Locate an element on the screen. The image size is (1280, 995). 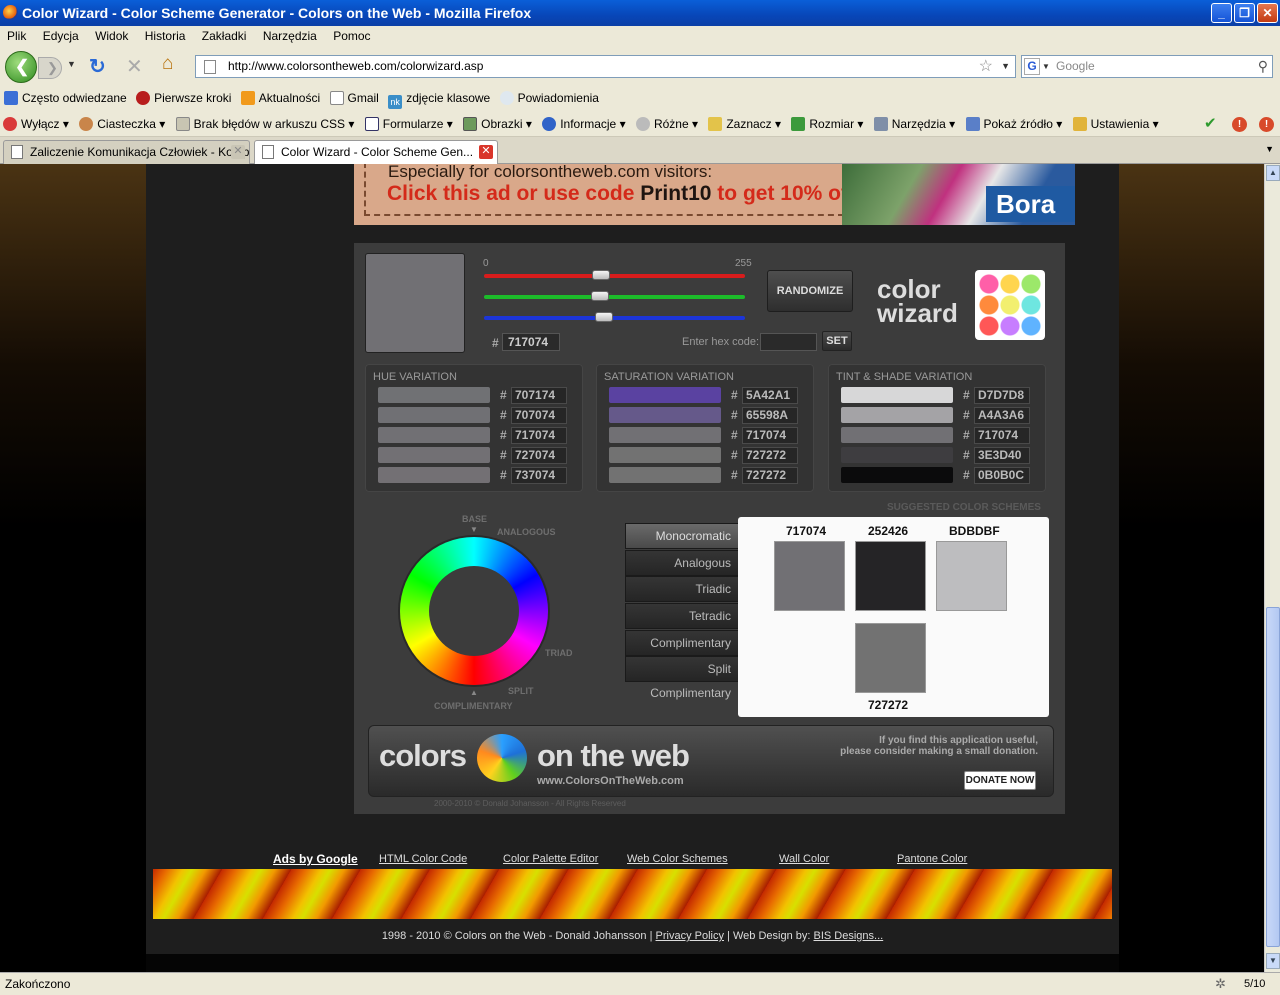
bookmark-zdjecie-klasowe: nk zdjęcie klasowe is located at coordinates (439, 98).